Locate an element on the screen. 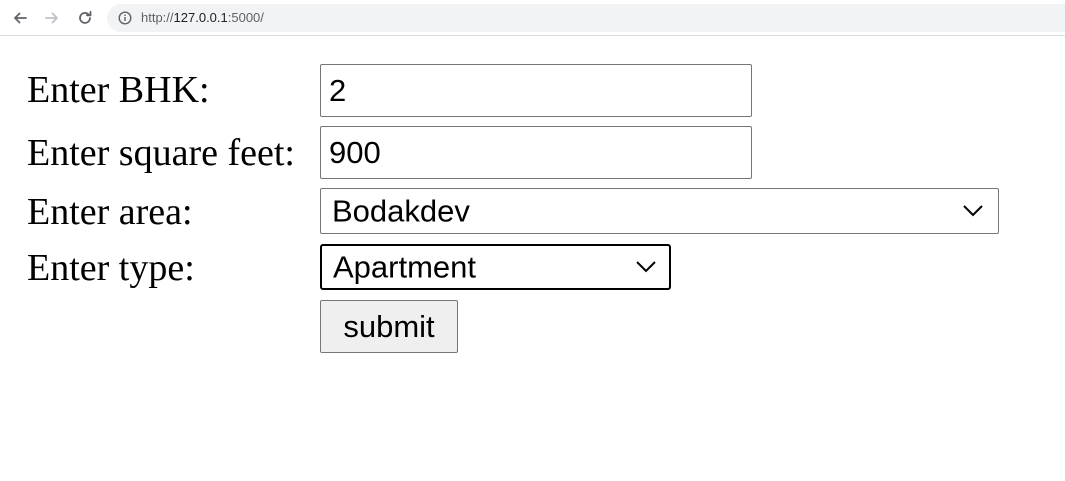  url-scheme: http:// is located at coordinates (157, 17).